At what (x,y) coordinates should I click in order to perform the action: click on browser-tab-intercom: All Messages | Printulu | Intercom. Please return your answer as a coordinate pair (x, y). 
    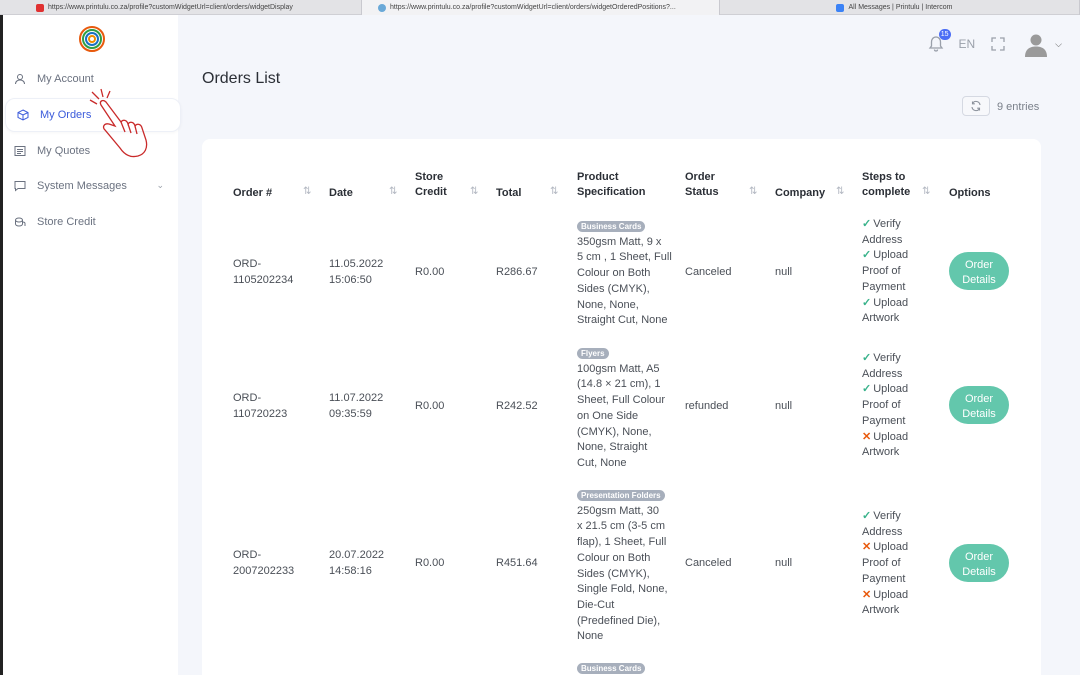
    Looking at the image, I should click on (900, 7).